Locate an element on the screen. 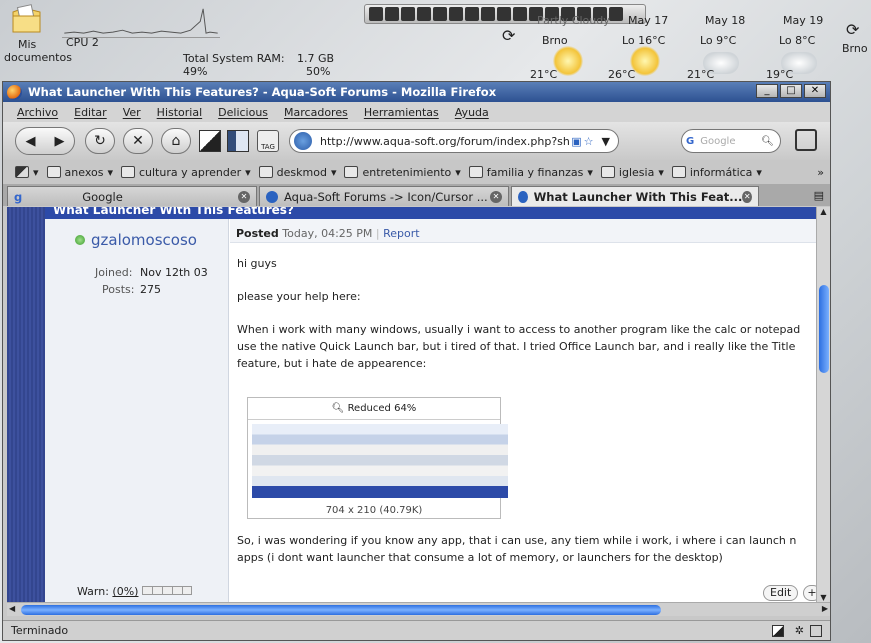 This screenshot has height=643, width=871. horizontal-scrollbar: ◀ ▶ is located at coordinates (418, 609).